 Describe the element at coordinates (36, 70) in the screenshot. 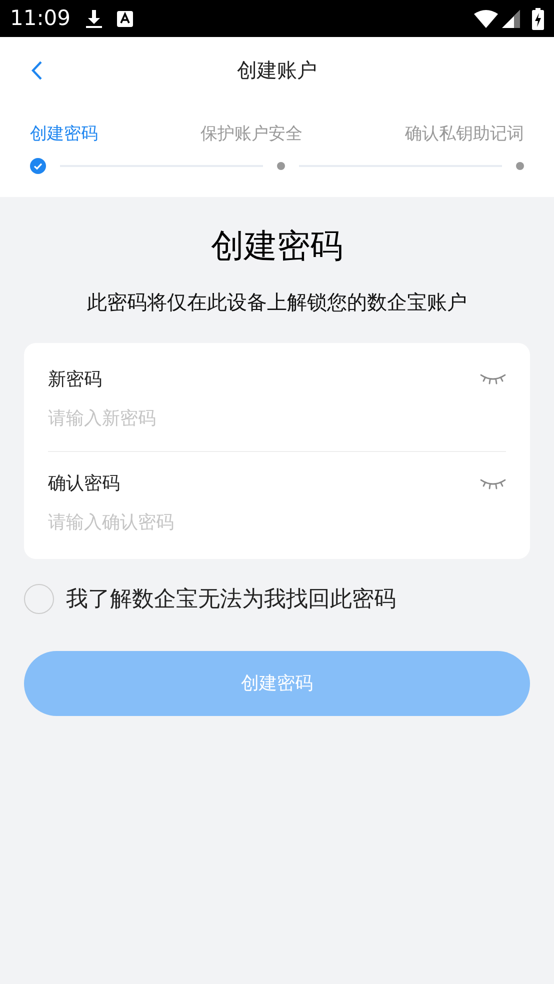

I see `back-icon` at that location.